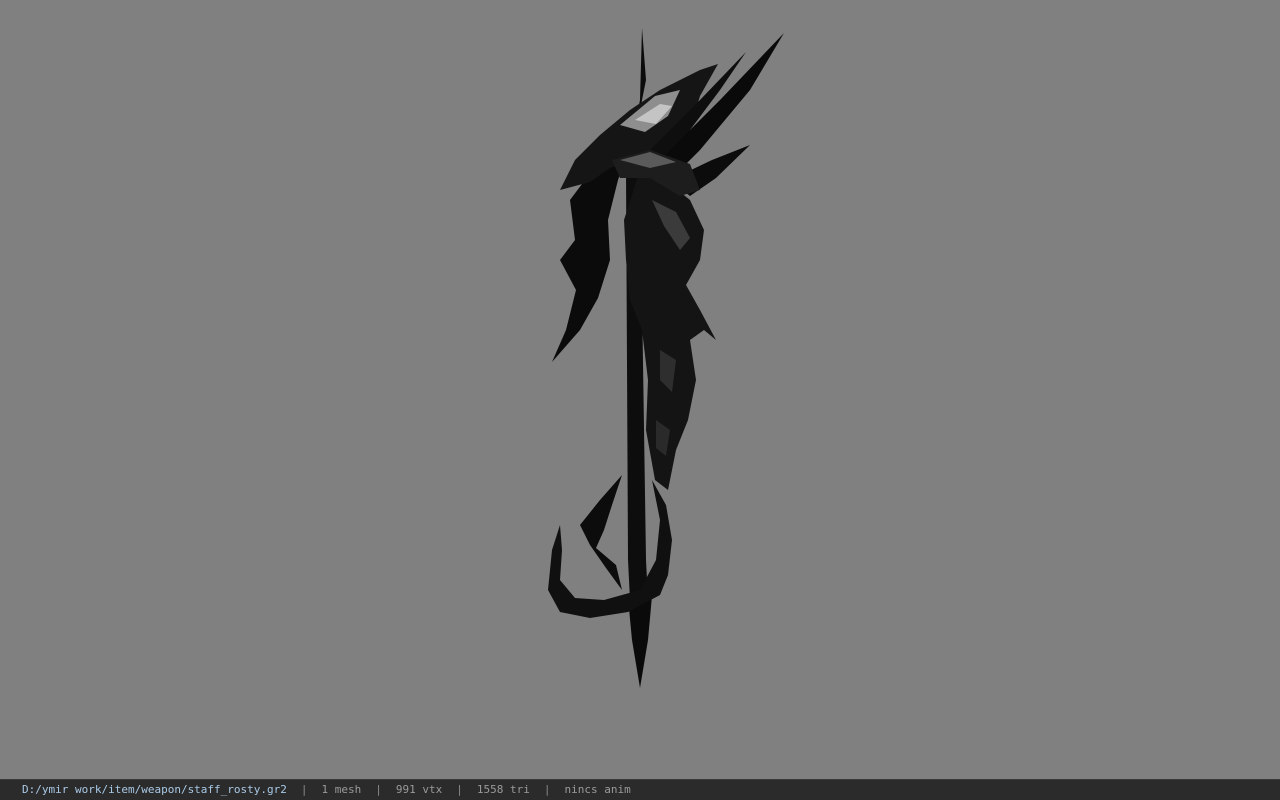  I want to click on file-path: D:/ymir work/item/weapon/staff_rosty.gr2, so click(154, 789).